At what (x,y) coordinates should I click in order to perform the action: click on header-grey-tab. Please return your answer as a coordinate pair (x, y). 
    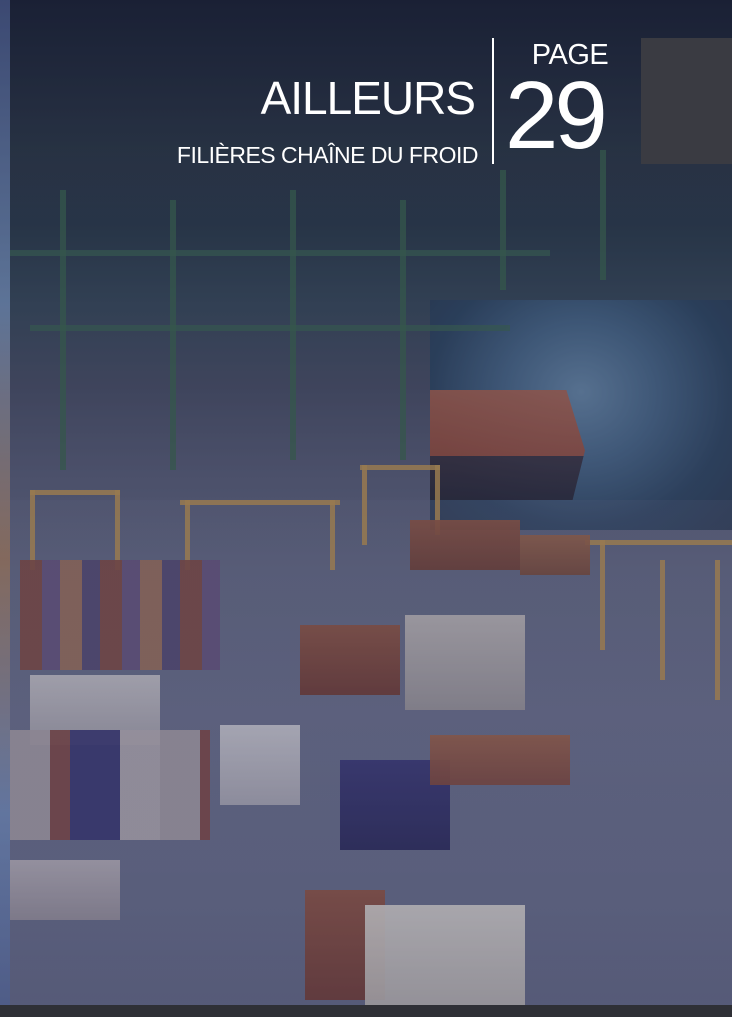
    Looking at the image, I should click on (686, 101).